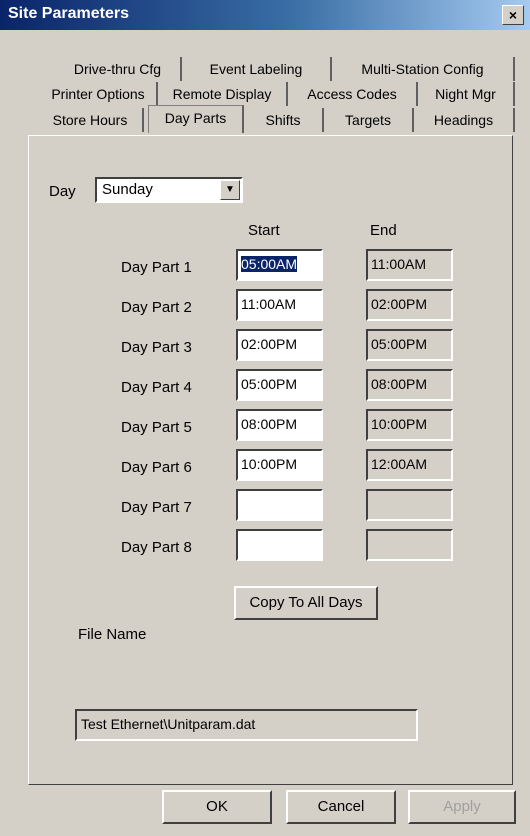 Image resolution: width=530 pixels, height=836 pixels. Describe the element at coordinates (257, 69) in the screenshot. I see `tab-event-labeling: Event Labeling` at that location.